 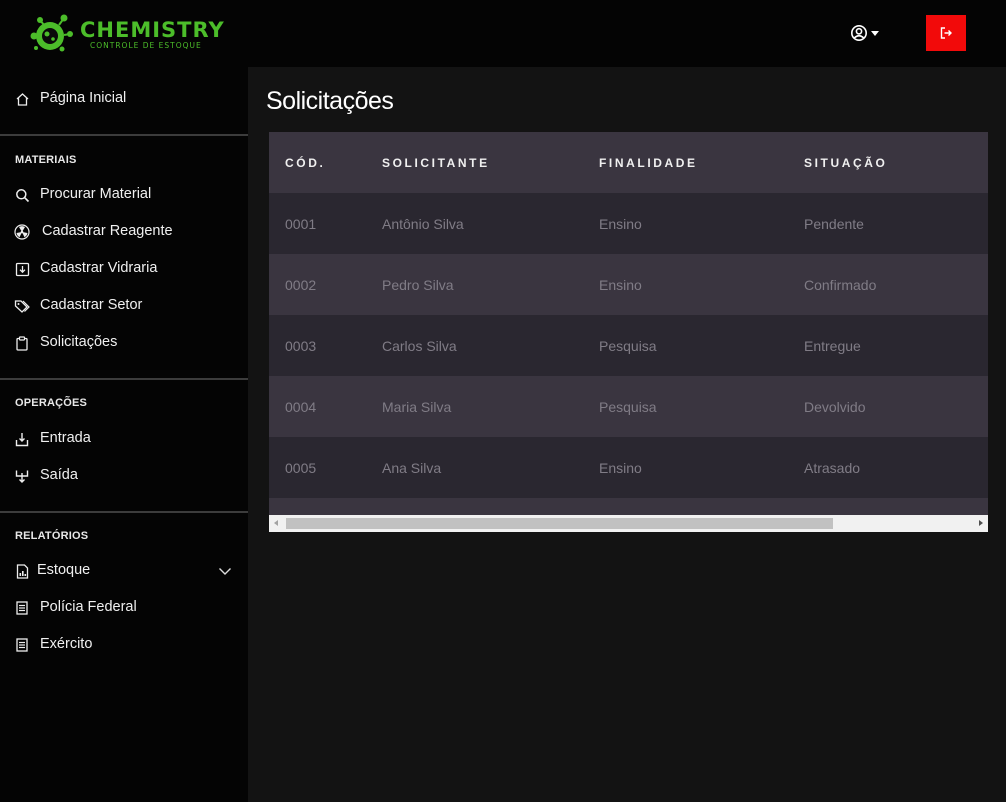 What do you see at coordinates (65, 438) in the screenshot?
I see `sidebar-item-label: Entrada` at bounding box center [65, 438].